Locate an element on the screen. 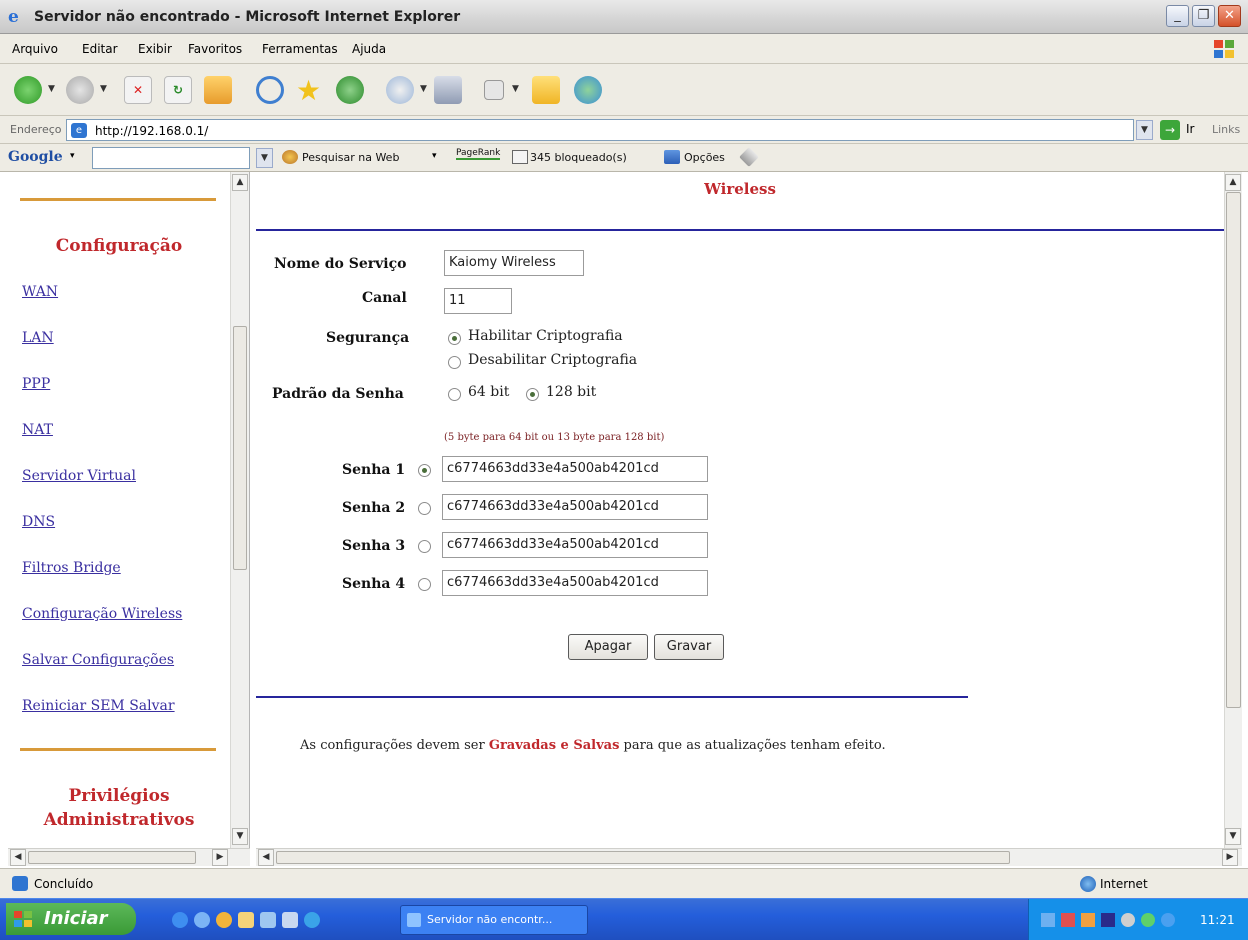 The width and height of the screenshot is (1248, 940). nav-link-salvar-configuracoes: Salvar Configurações is located at coordinates (98, 660).